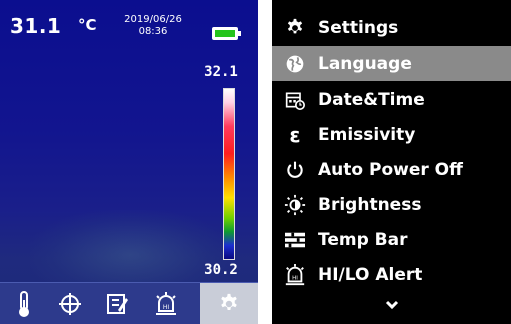 The height and width of the screenshot is (324, 511). What do you see at coordinates (367, 134) in the screenshot?
I see `menu-item-label: Emissivity` at bounding box center [367, 134].